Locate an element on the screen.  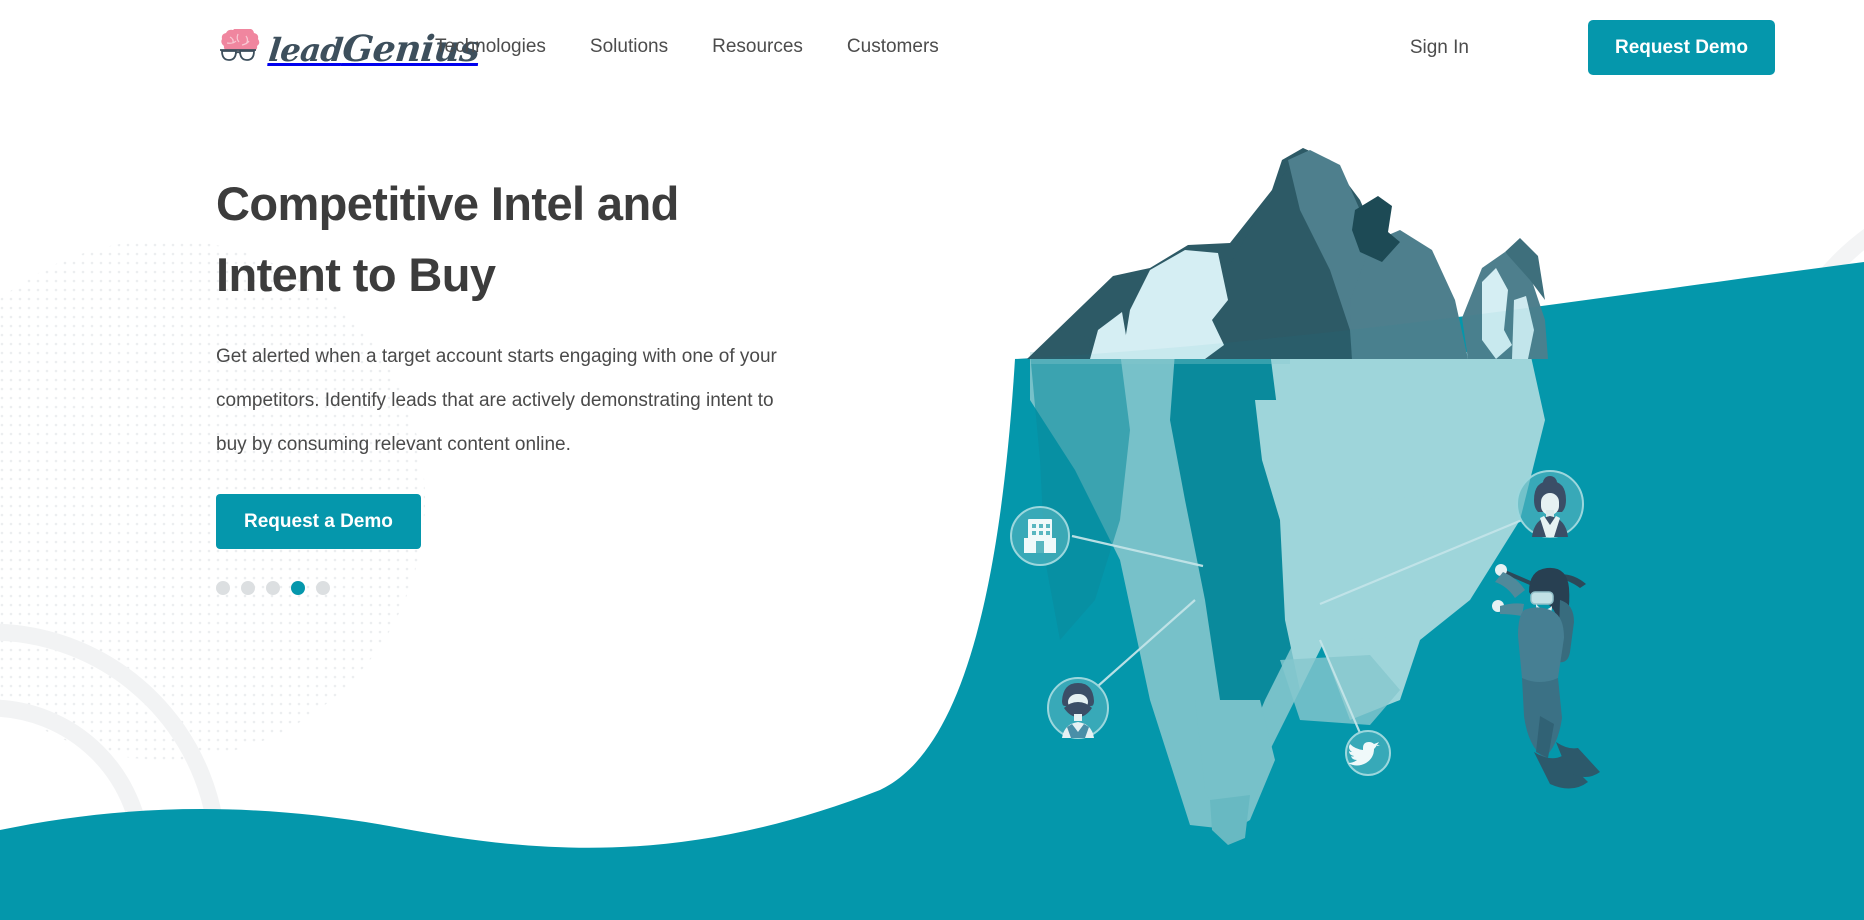
carousel-pagination is located at coordinates (526, 588).